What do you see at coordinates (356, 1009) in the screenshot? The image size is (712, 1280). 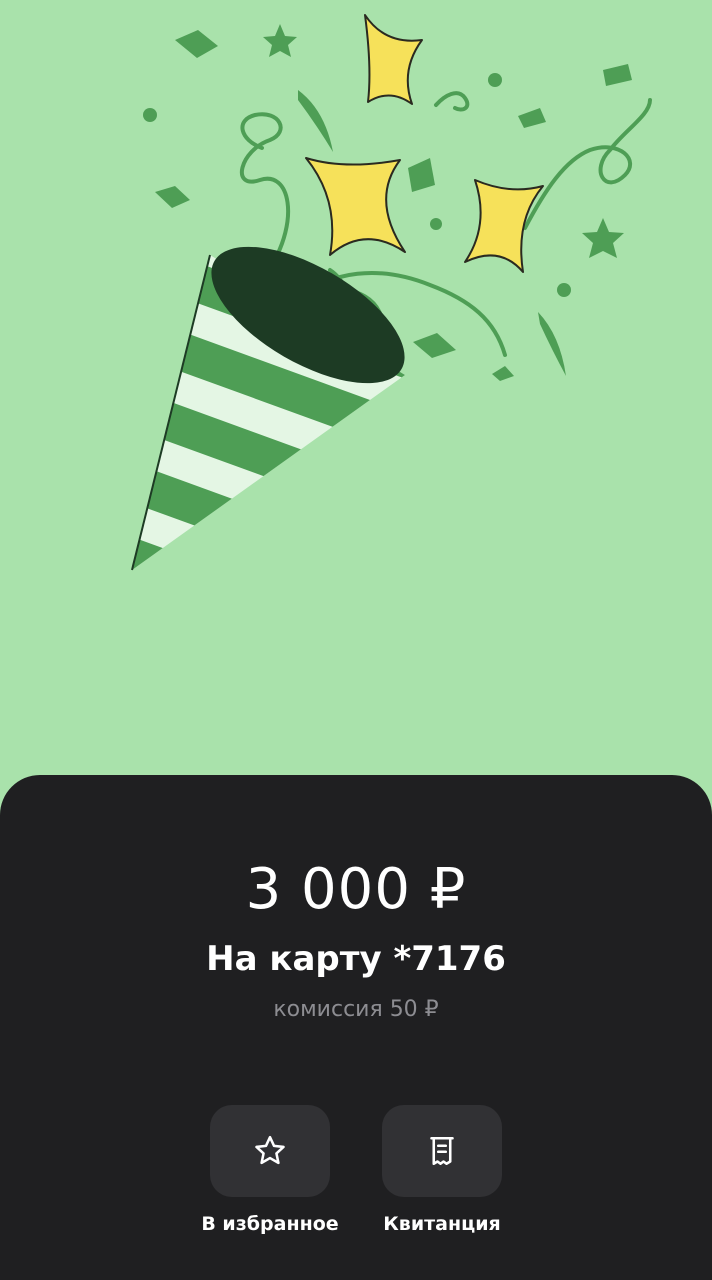 I see `payment-fee: комиссия 50 ₽` at bounding box center [356, 1009].